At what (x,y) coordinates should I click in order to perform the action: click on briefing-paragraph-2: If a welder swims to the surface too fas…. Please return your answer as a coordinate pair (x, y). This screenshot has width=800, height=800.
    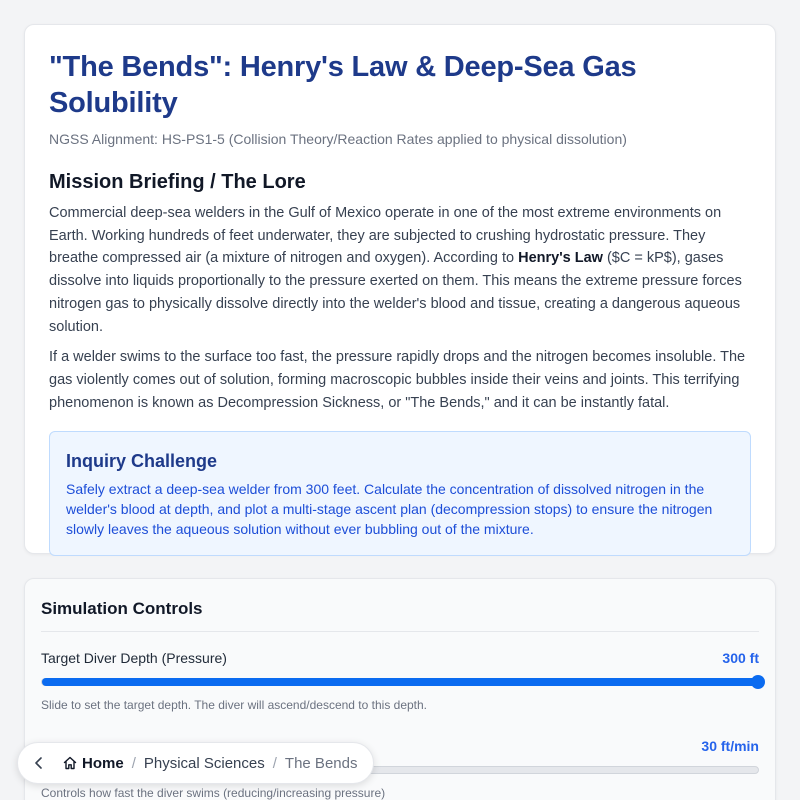
    Looking at the image, I should click on (397, 380).